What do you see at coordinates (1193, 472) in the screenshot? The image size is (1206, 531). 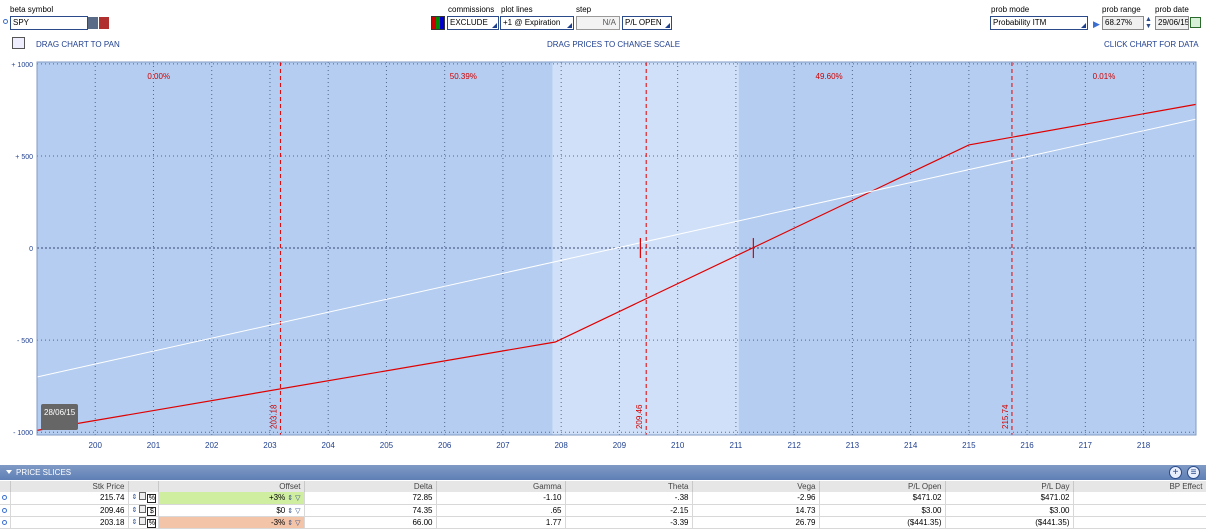 I see `list-icon: ≡` at bounding box center [1193, 472].